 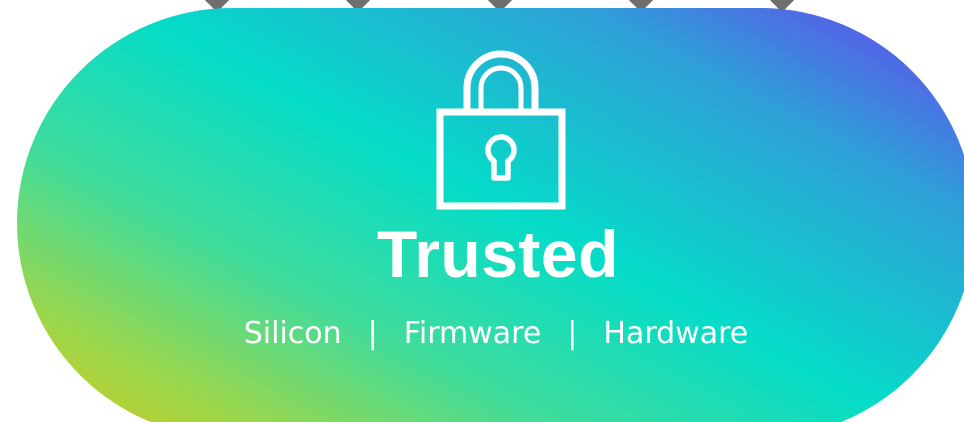 I want to click on lock-icon, so click(x=501, y=130).